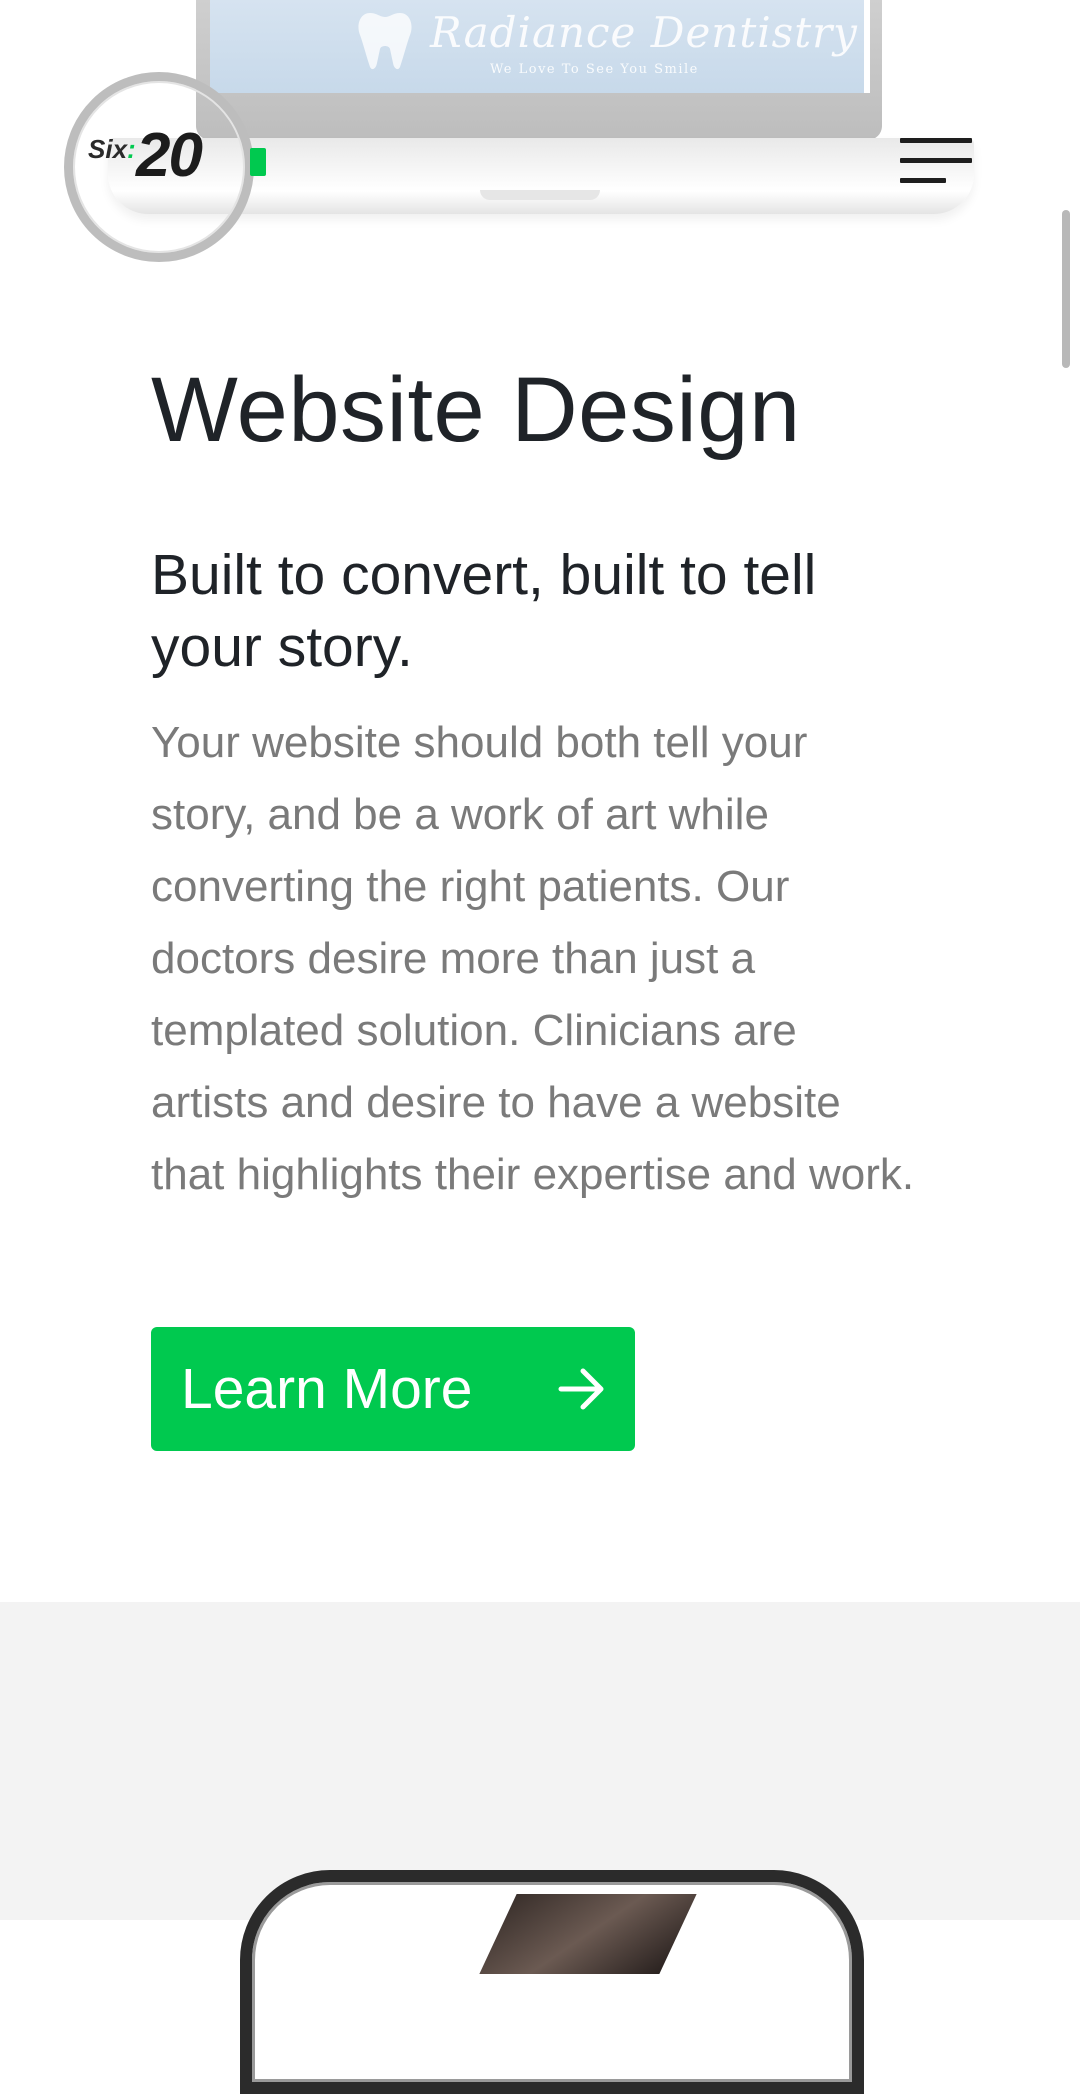 Image resolution: width=1080 pixels, height=2094 pixels. I want to click on site-logo: Six: 20, so click(165, 167).